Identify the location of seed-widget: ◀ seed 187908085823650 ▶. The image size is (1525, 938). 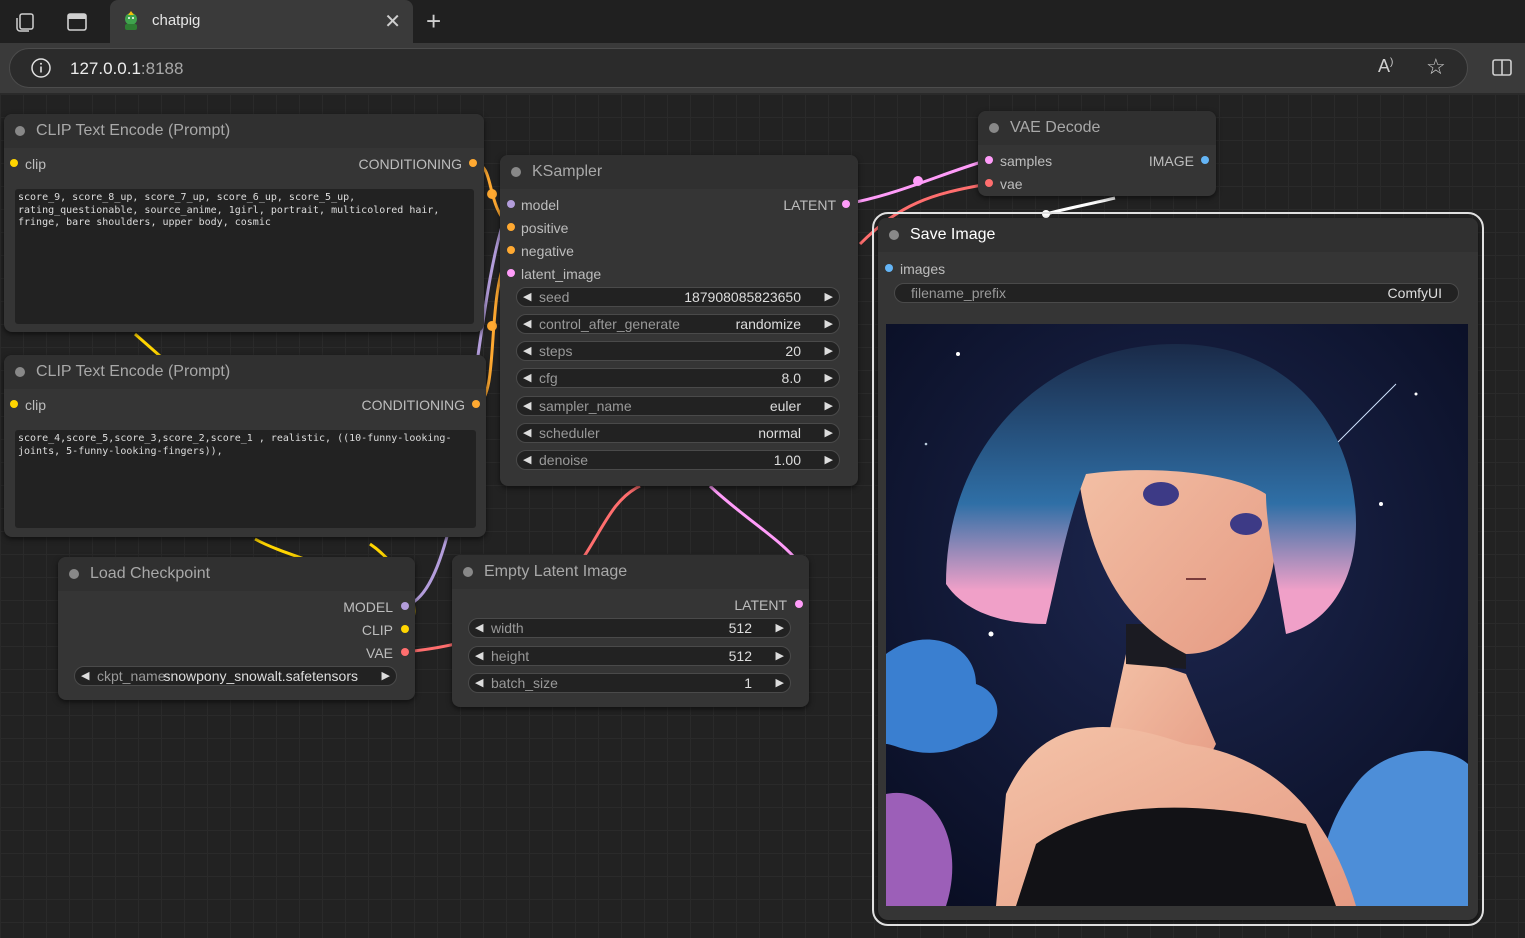
(678, 297).